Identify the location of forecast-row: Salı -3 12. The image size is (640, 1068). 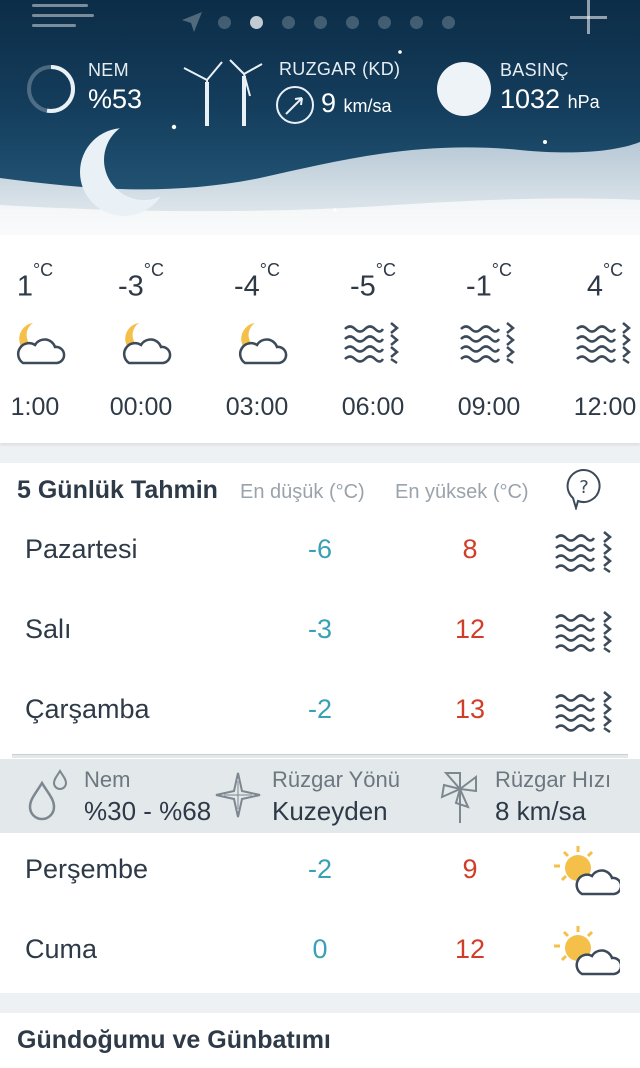
(320, 632).